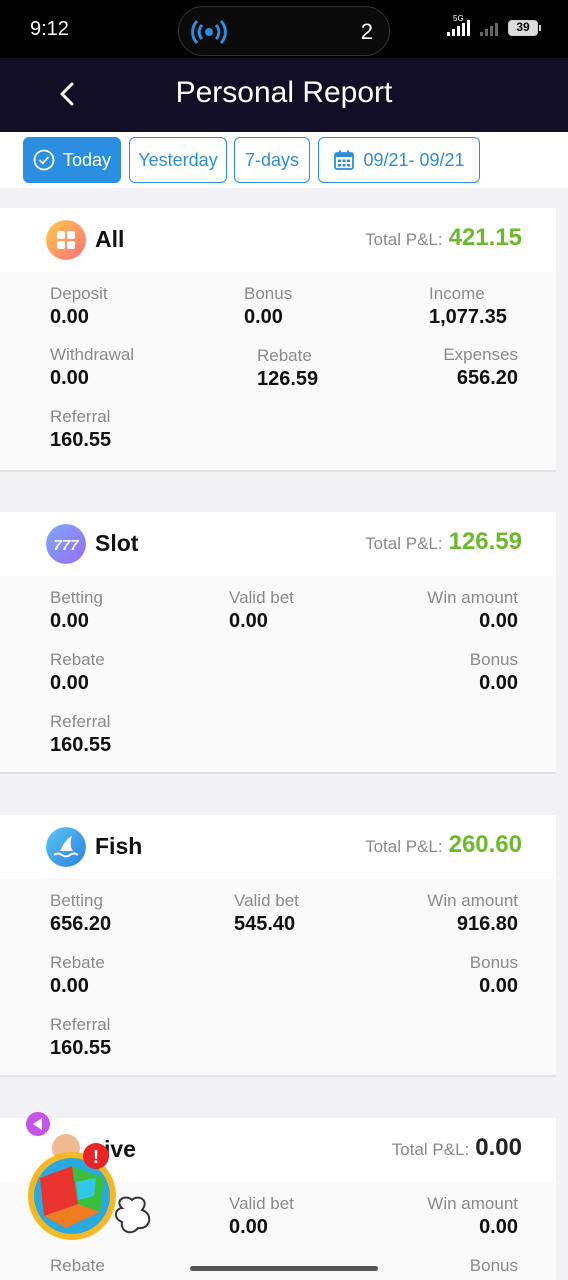 This screenshot has height=1280, width=568. What do you see at coordinates (66, 847) in the screenshot?
I see `fish-category-icon` at bounding box center [66, 847].